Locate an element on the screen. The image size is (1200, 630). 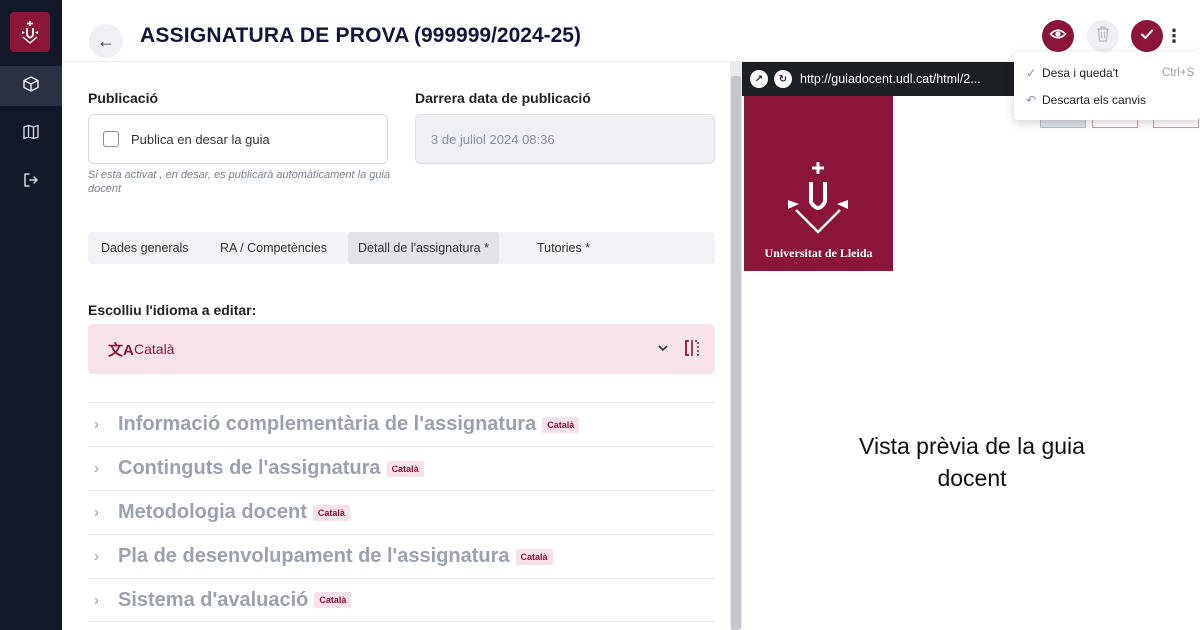
menu-item-shortcut: Ctrl+S is located at coordinates (1178, 73).